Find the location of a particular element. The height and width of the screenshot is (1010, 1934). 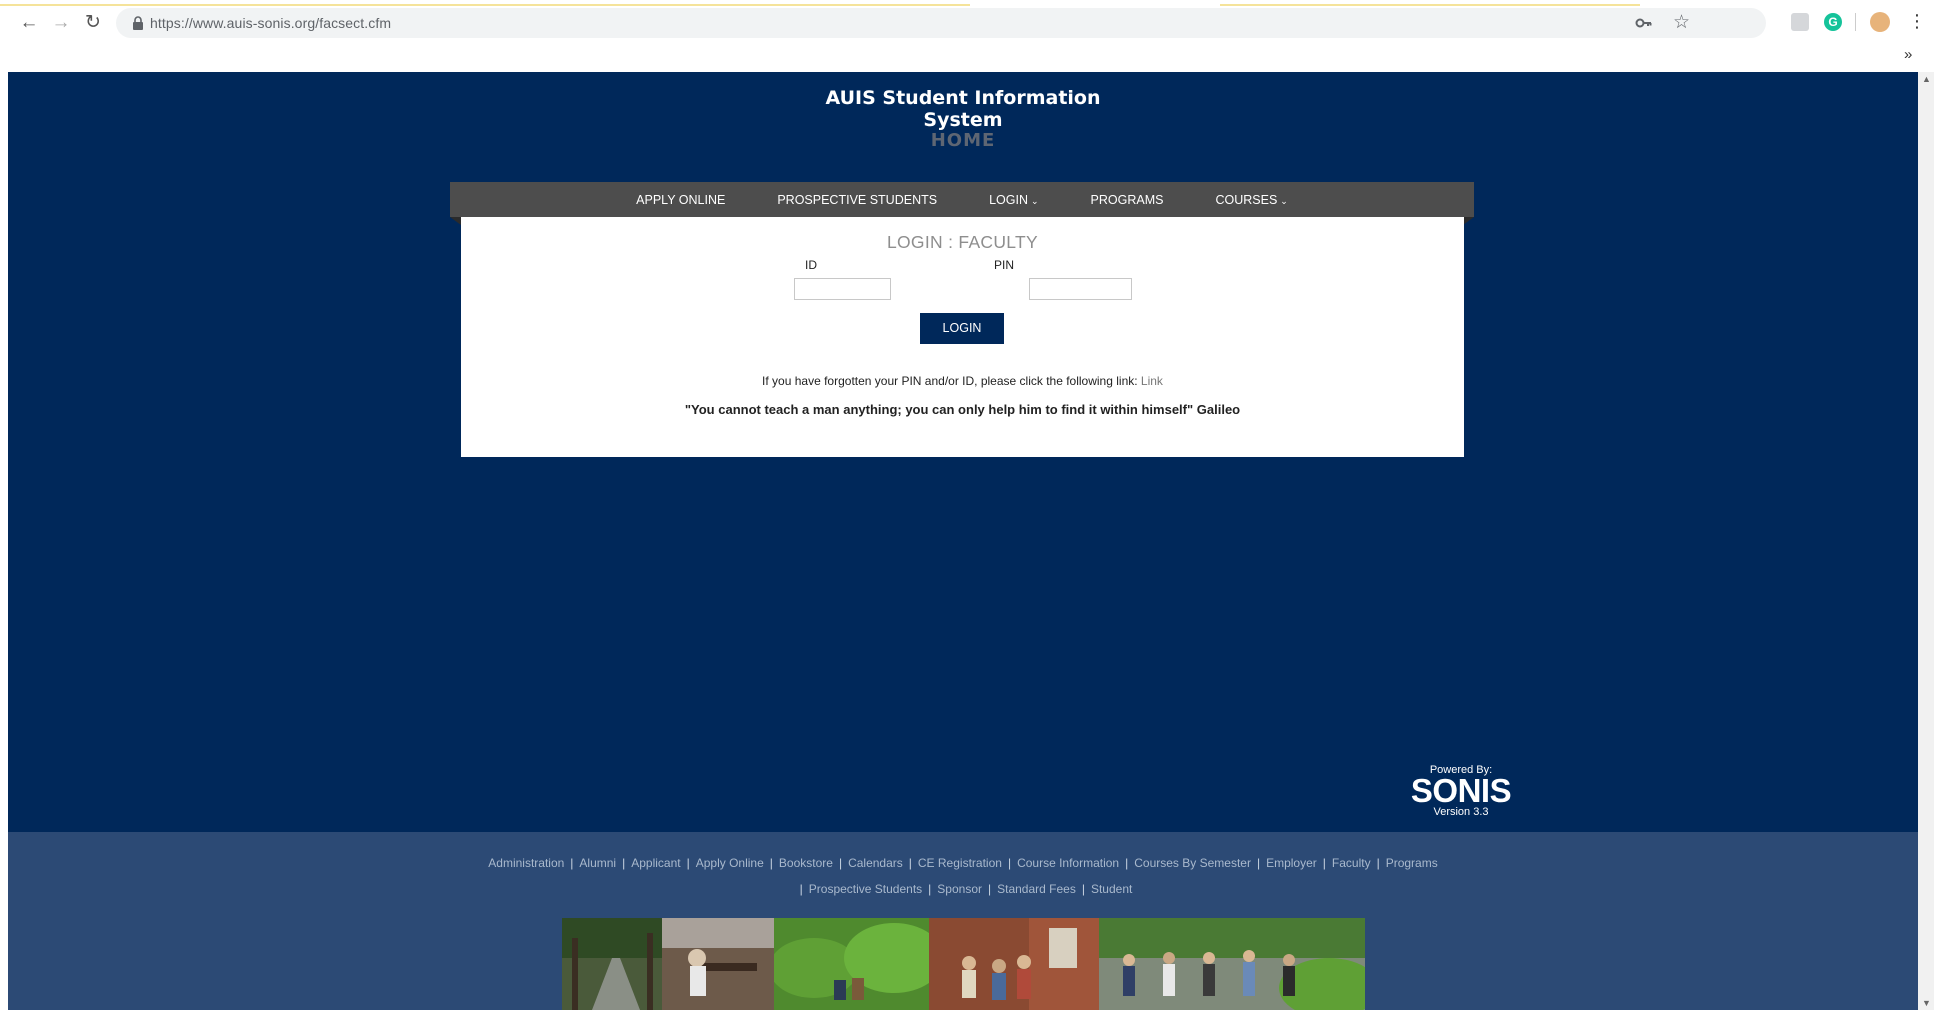

pin-input is located at coordinates (1080, 289).